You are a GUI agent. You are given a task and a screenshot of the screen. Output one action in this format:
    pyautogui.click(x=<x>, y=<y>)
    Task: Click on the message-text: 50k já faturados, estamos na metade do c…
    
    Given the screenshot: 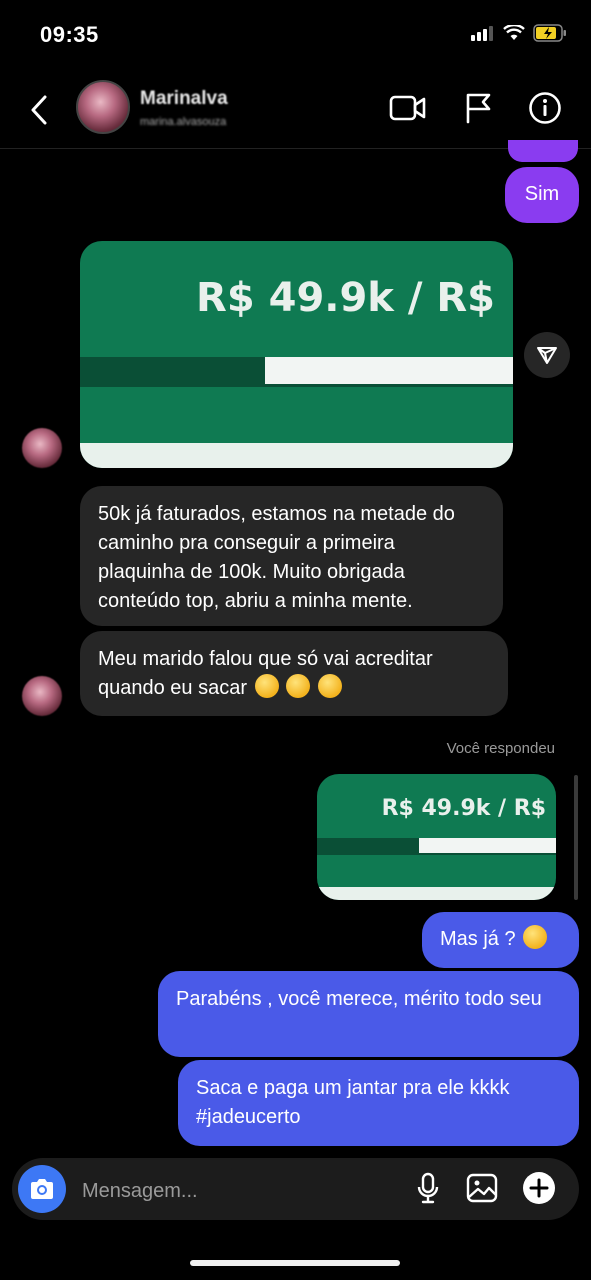 What is the action you would take?
    pyautogui.click(x=276, y=557)
    